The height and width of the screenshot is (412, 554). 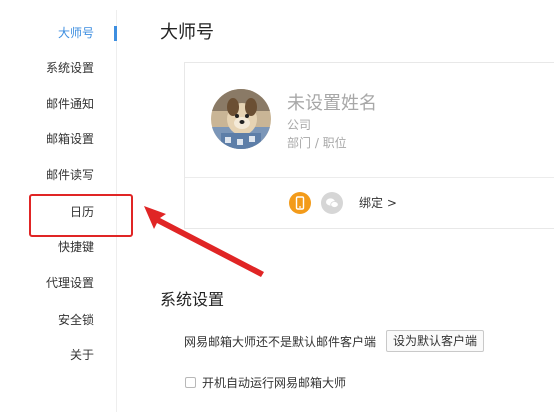 I want to click on dog-avatar-icon, so click(x=241, y=119).